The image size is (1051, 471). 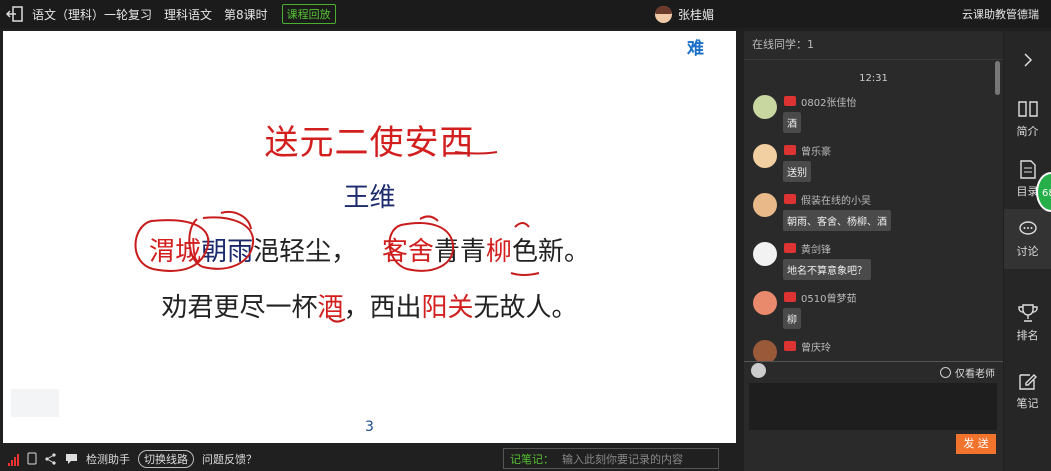 What do you see at coordinates (71, 458) in the screenshot?
I see `message-icon` at bounding box center [71, 458].